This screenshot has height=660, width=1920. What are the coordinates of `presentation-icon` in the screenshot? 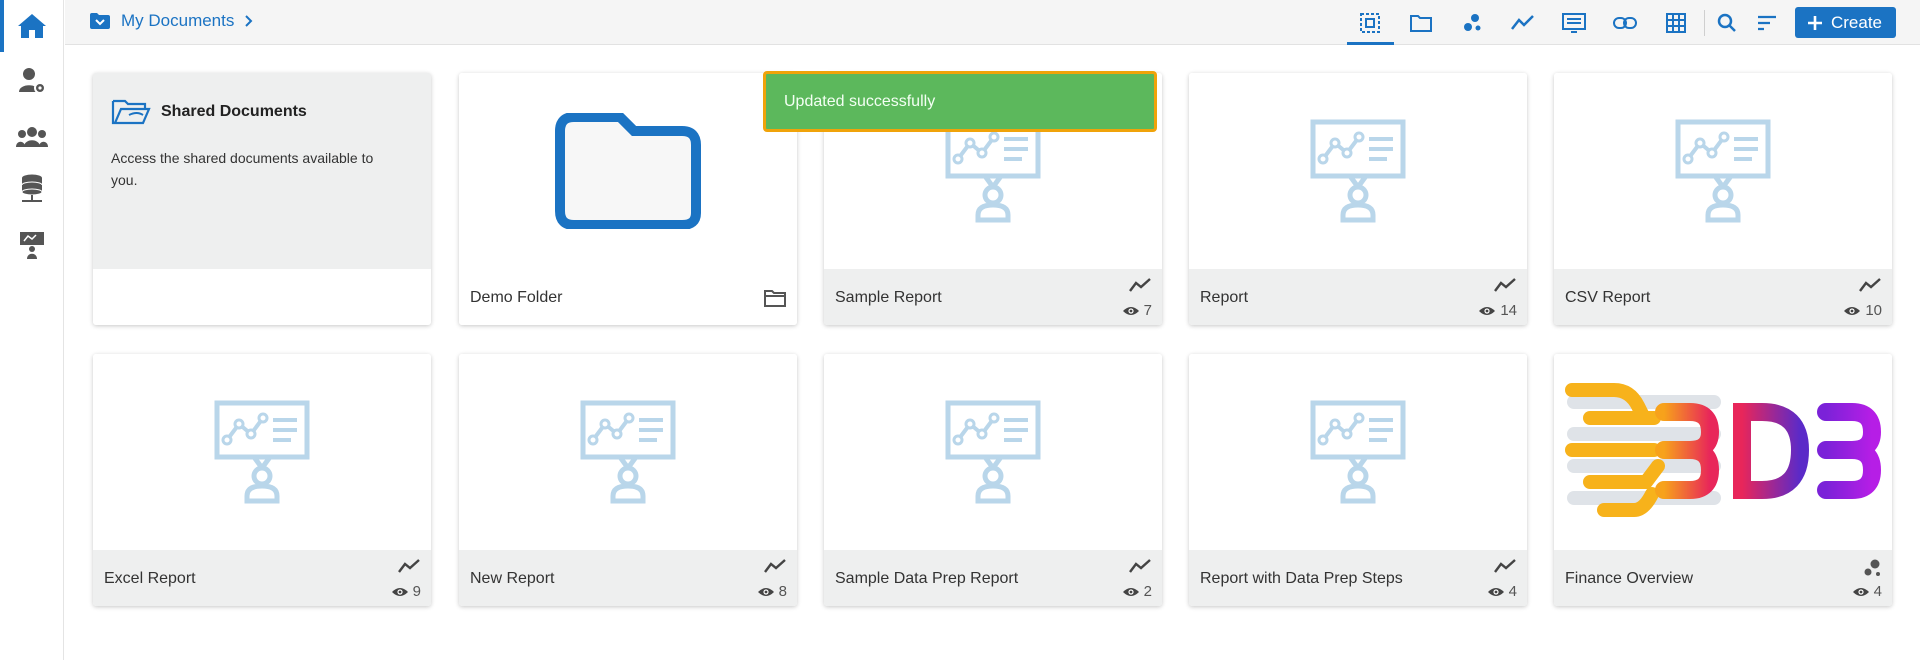 It's located at (31, 245).